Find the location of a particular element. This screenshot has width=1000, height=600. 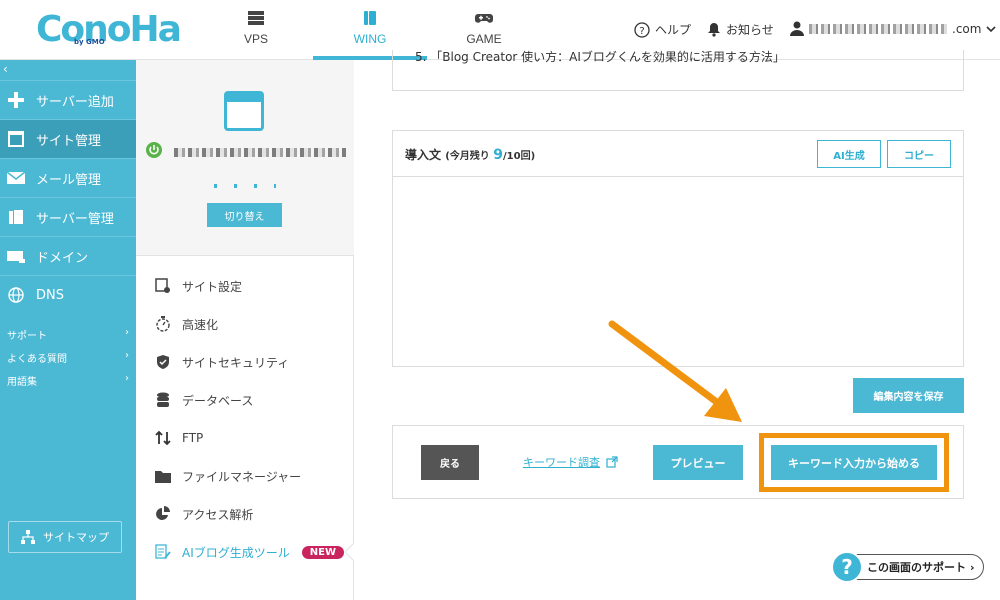

sidebar-item-label: DNS is located at coordinates (50, 295).